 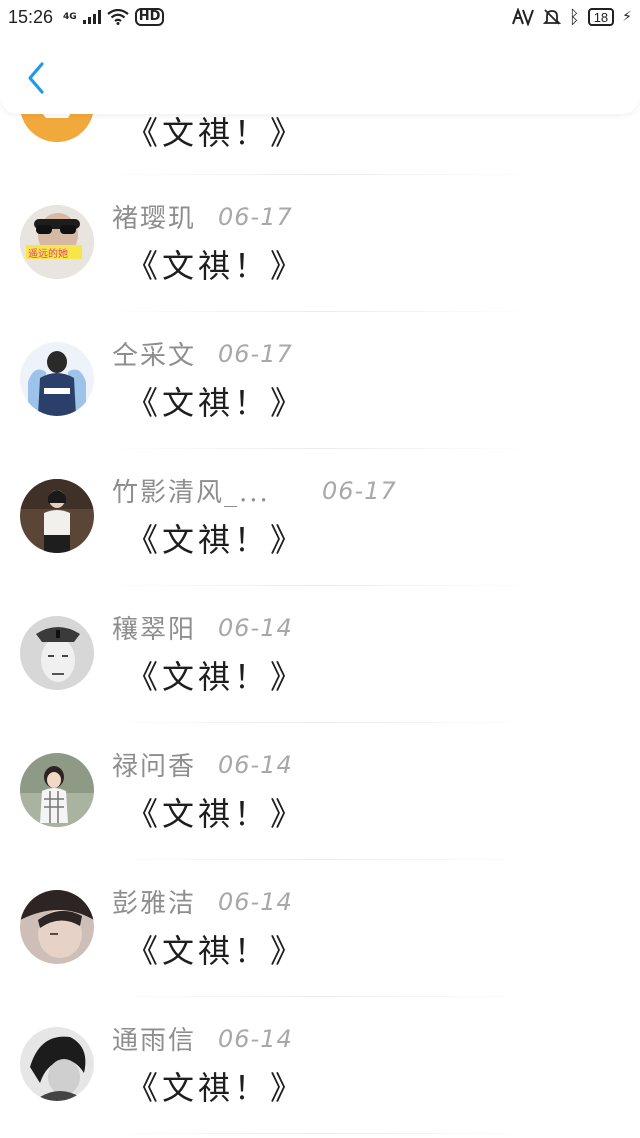 I want to click on sender-name: 穰翠阳, so click(x=154, y=627).